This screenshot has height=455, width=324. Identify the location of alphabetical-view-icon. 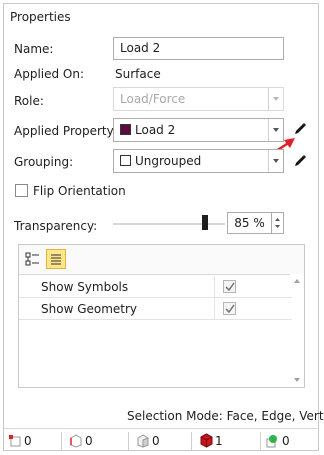
(56, 259).